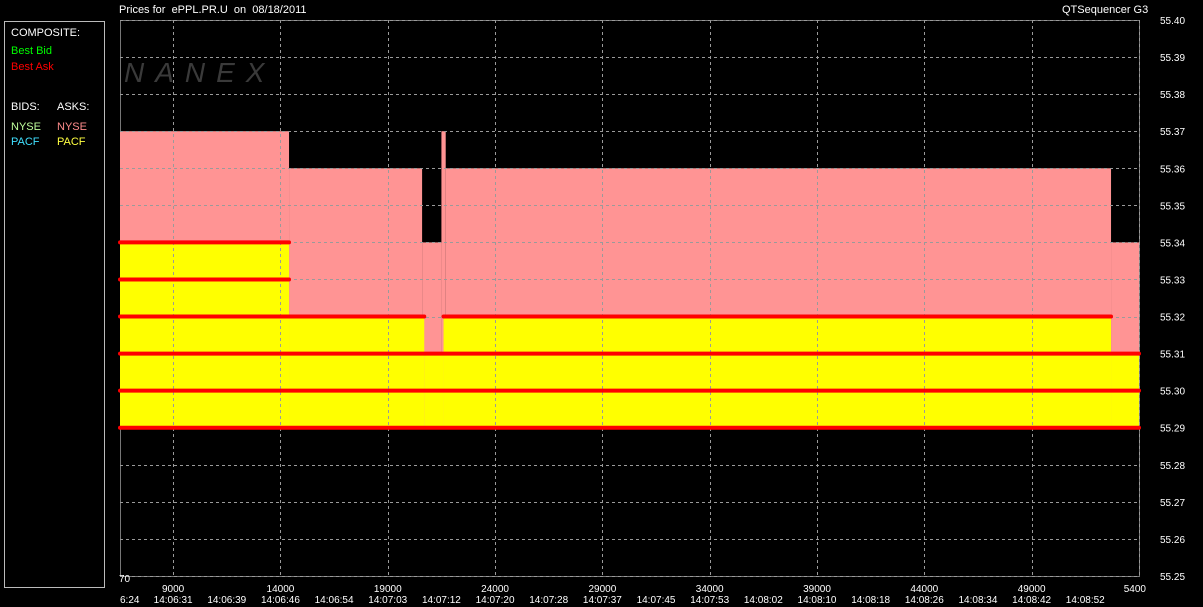 This screenshot has width=1203, height=607. What do you see at coordinates (924, 600) in the screenshot?
I see `time-label: 14:08:26` at bounding box center [924, 600].